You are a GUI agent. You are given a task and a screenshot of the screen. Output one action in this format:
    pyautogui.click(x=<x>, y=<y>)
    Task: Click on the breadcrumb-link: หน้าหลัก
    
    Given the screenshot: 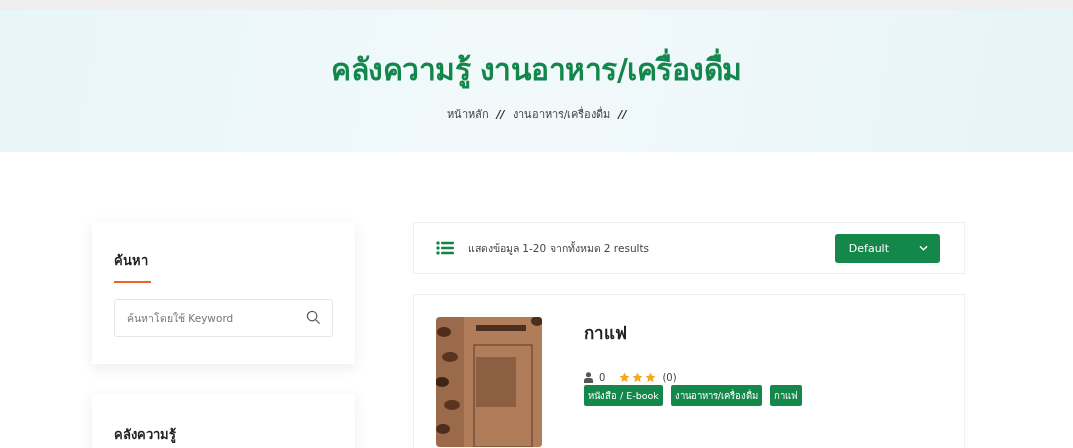 What is the action you would take?
    pyautogui.click(x=467, y=114)
    